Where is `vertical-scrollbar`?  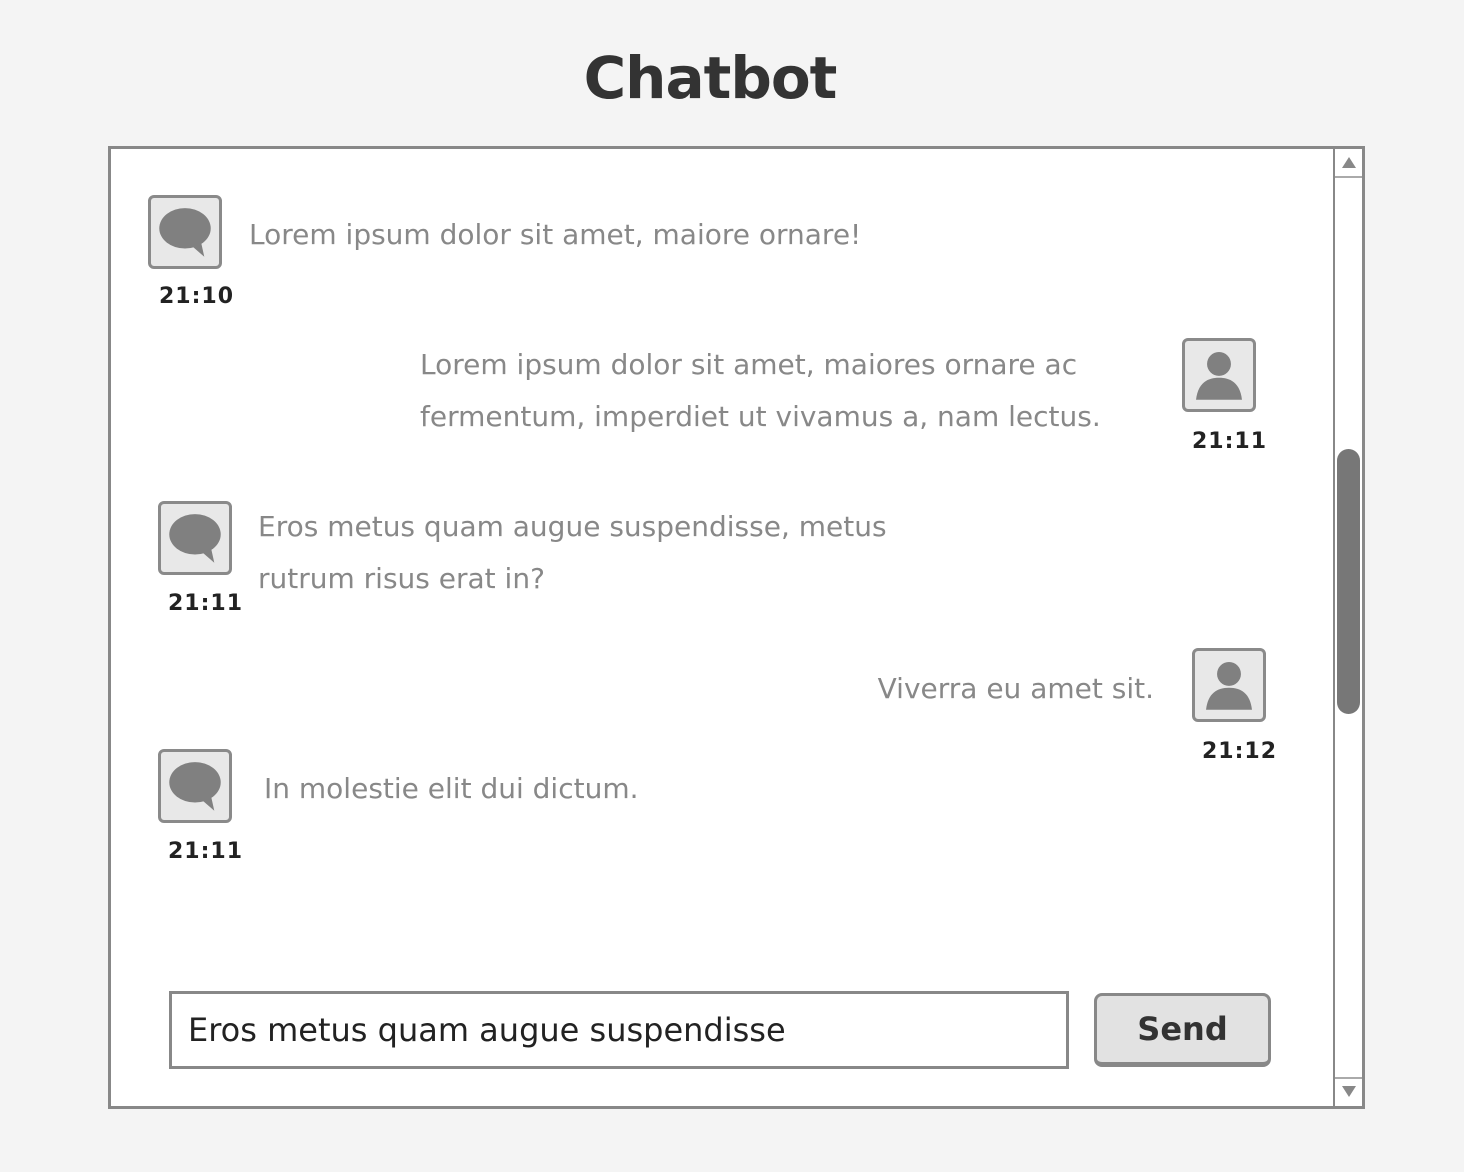
vertical-scrollbar is located at coordinates (1347, 627).